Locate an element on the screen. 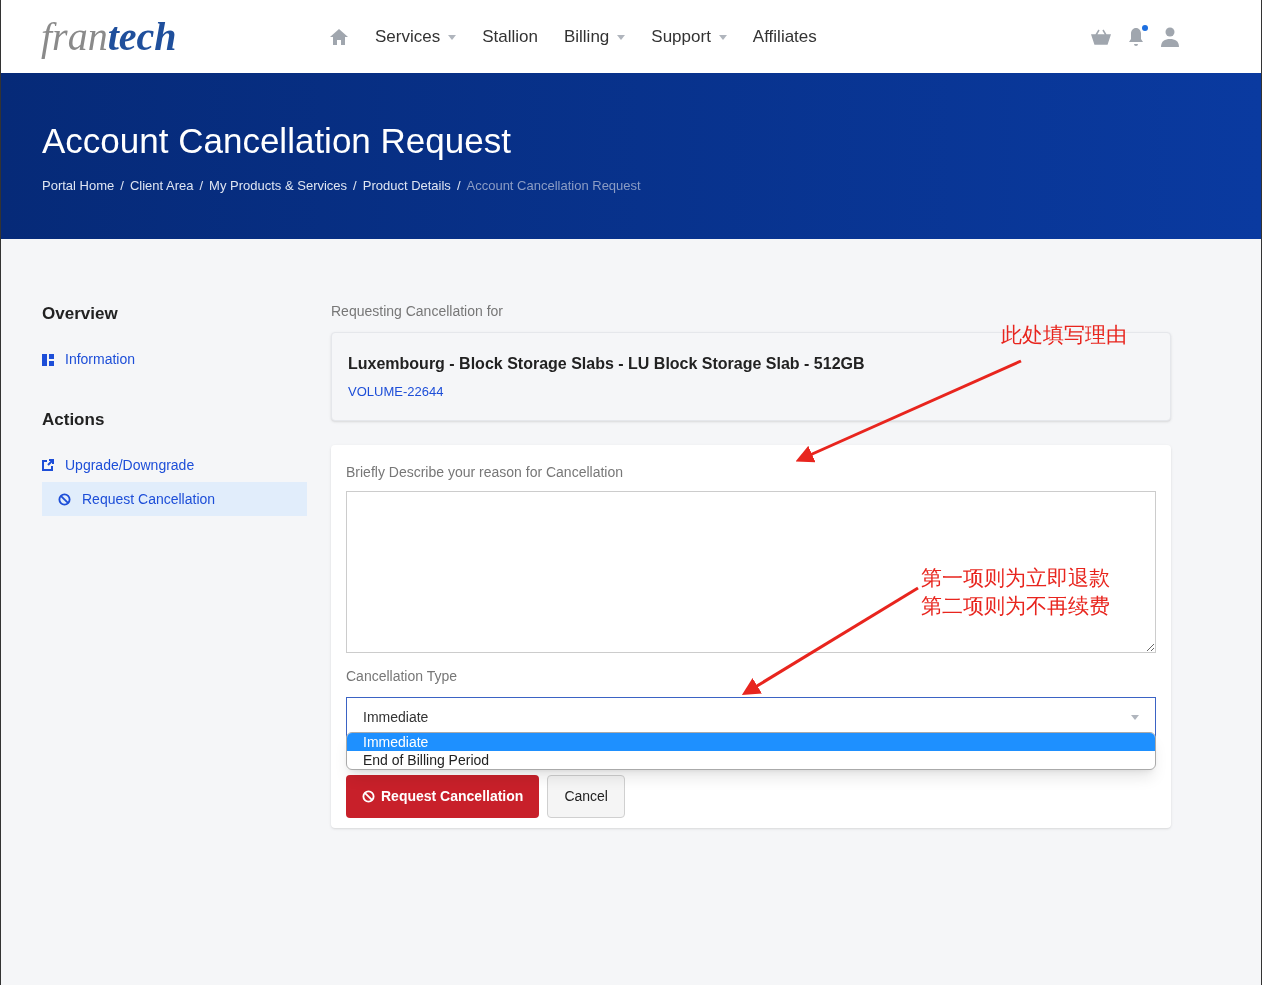 This screenshot has width=1262, height=985. external-link-icon is located at coordinates (48, 465).